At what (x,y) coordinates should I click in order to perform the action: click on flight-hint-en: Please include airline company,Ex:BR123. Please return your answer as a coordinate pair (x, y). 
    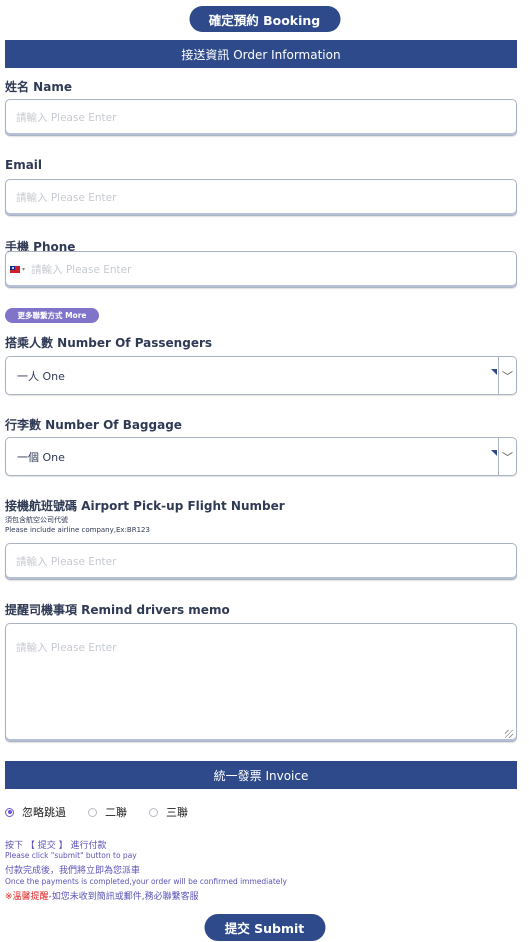
    Looking at the image, I should click on (77, 530).